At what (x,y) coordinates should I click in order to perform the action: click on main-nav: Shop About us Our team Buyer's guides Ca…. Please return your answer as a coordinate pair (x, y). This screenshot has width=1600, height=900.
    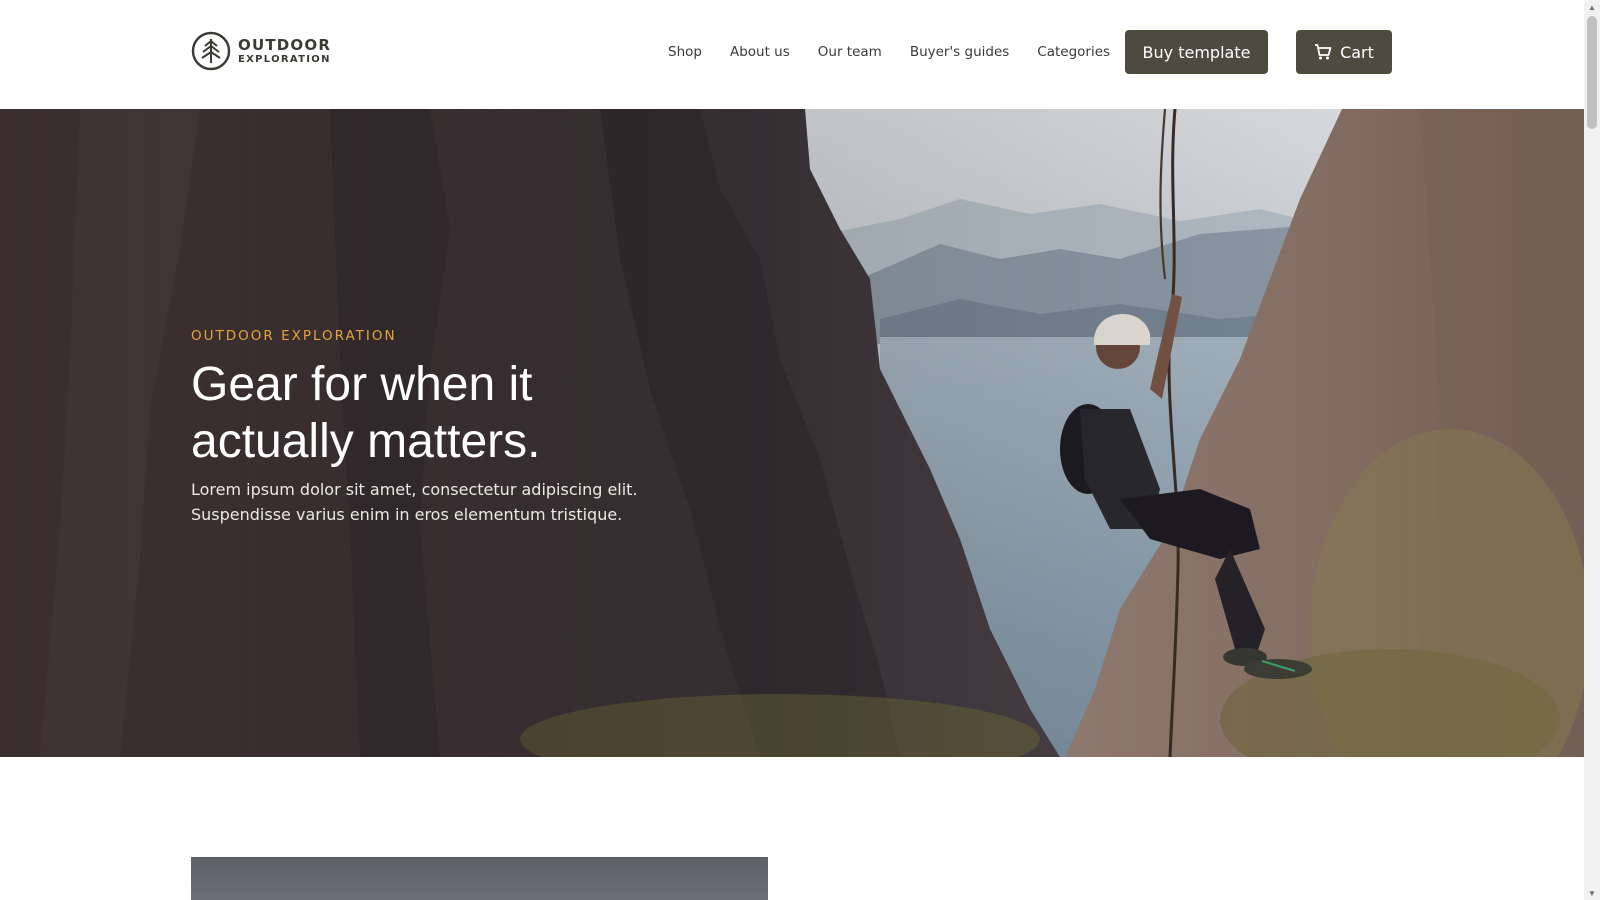
    Looking at the image, I should click on (889, 52).